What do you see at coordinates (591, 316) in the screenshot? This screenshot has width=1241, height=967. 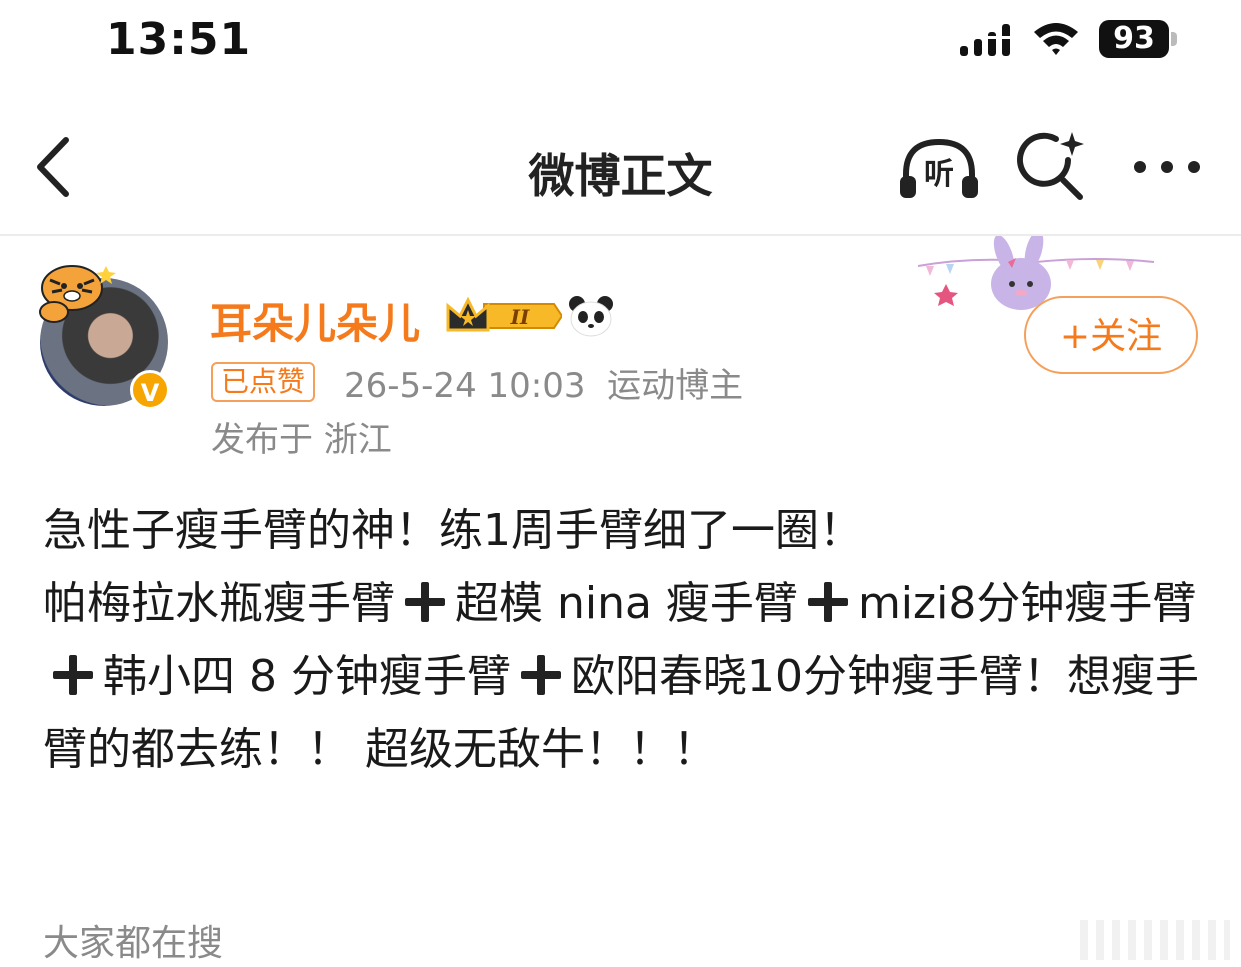 I see `panda-icon` at bounding box center [591, 316].